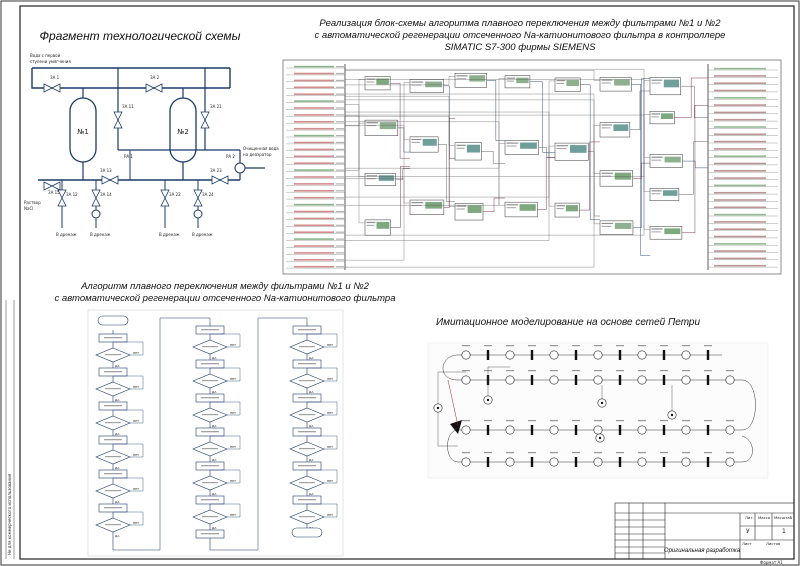 Image resolution: width=800 pixels, height=566 pixels. What do you see at coordinates (45, 55) in the screenshot?
I see `inlet-label-1: Вода с первой` at bounding box center [45, 55].